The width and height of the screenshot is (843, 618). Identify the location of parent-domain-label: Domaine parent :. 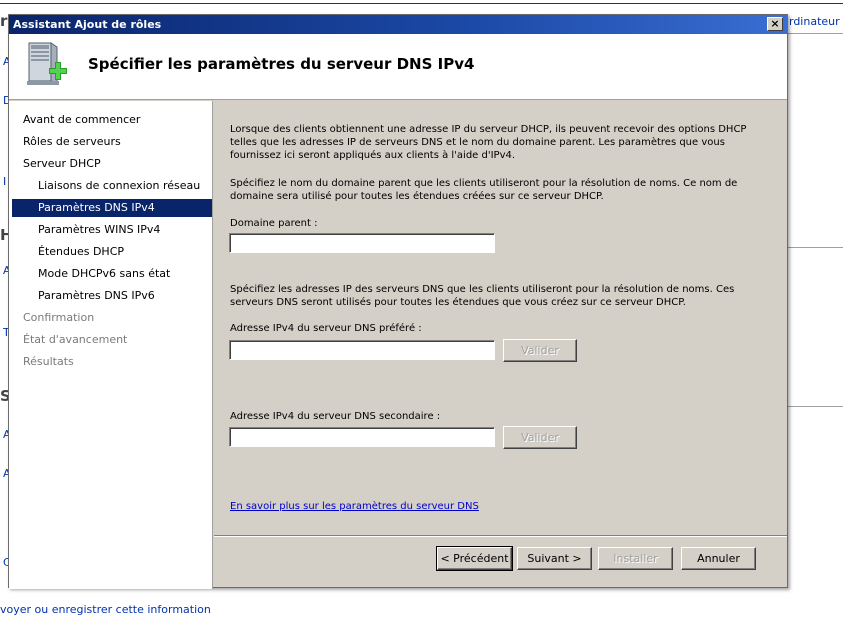
(274, 223).